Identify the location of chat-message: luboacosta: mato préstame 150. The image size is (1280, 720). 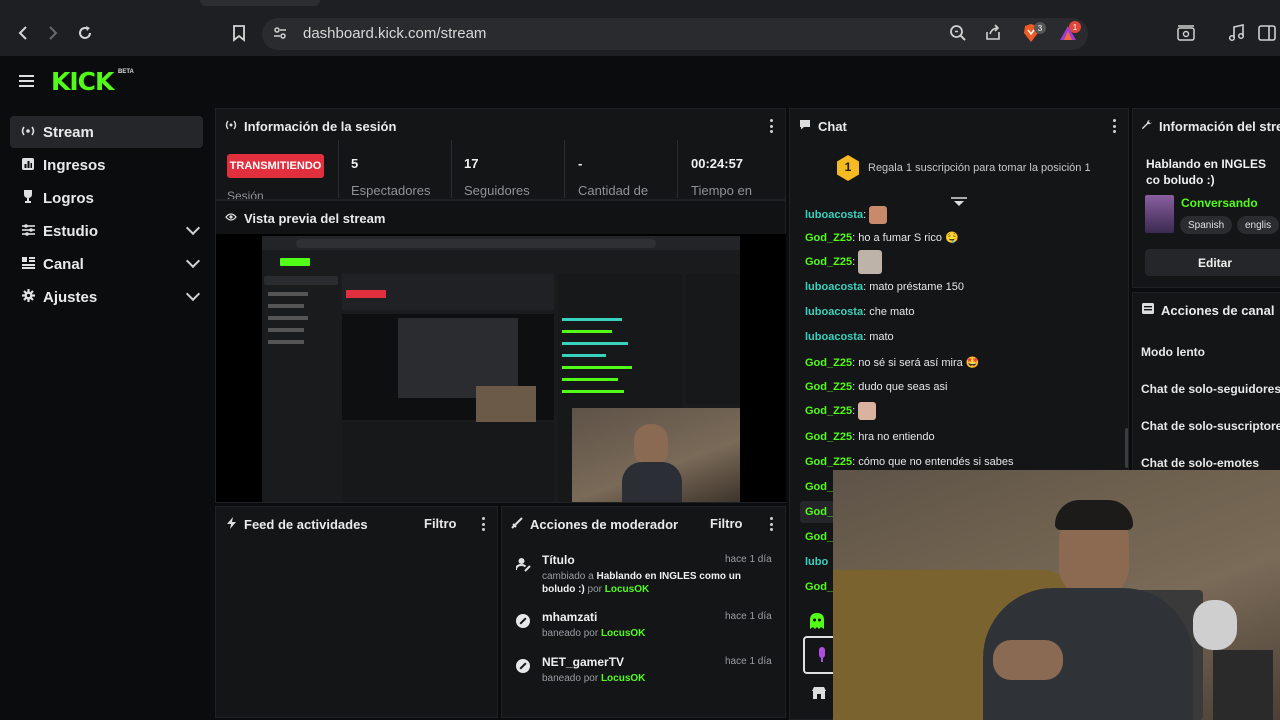
(884, 287).